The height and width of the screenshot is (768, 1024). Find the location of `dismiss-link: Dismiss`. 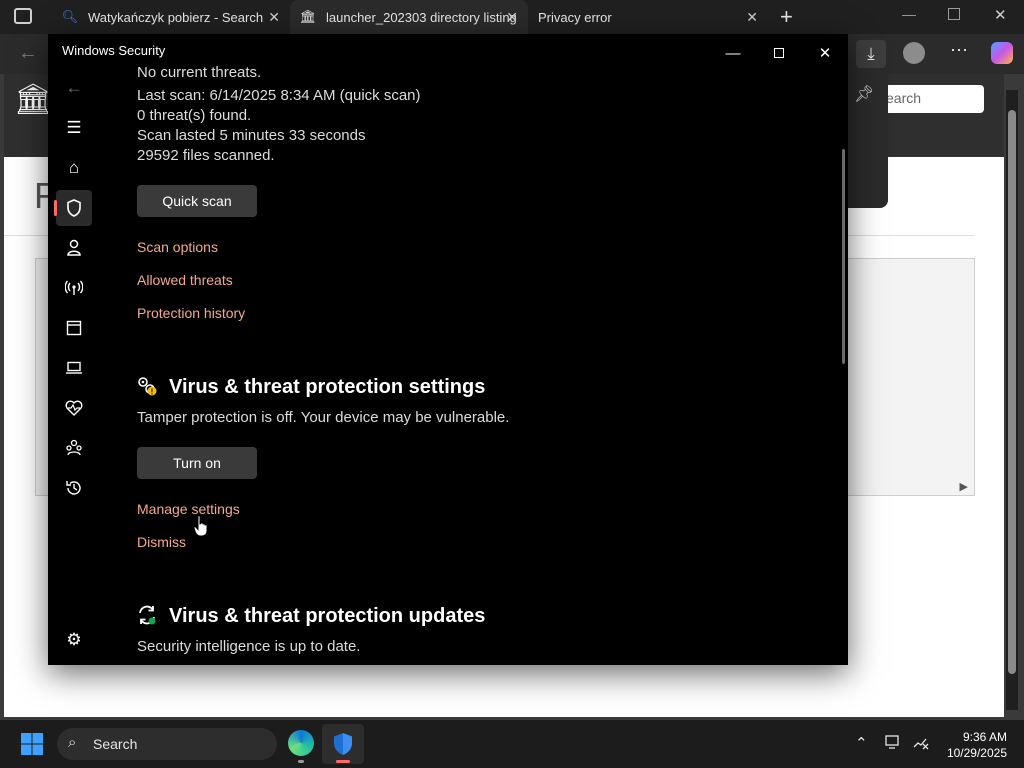

dismiss-link: Dismiss is located at coordinates (161, 542).